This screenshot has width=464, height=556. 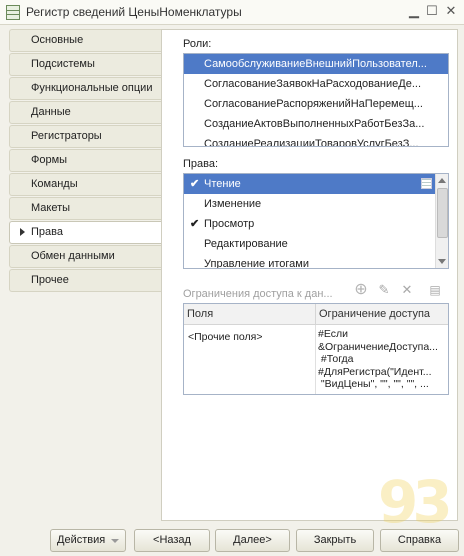 I want to click on tab-label: Функциональные опции, so click(x=92, y=88).